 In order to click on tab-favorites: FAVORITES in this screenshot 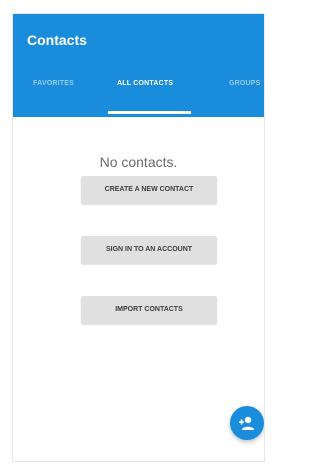, I will do `click(53, 83)`.